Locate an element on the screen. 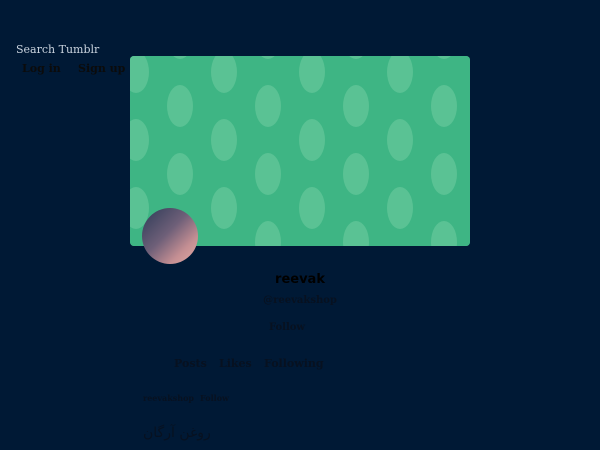  post-header: reevakshop Follow is located at coordinates (186, 398).